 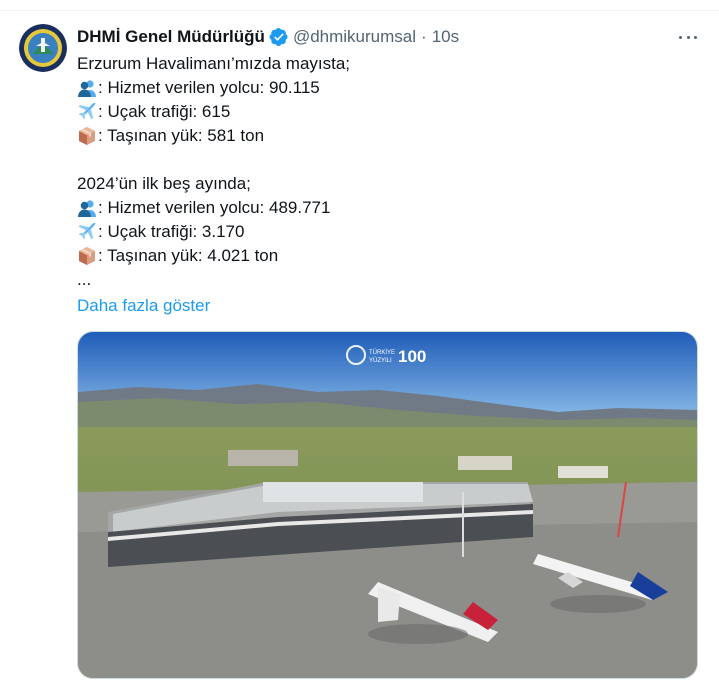 What do you see at coordinates (354, 37) in the screenshot?
I see `author-handle: @dhmikurumsal` at bounding box center [354, 37].